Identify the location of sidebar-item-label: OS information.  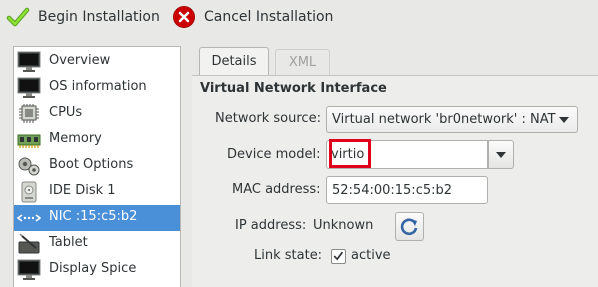
(98, 86).